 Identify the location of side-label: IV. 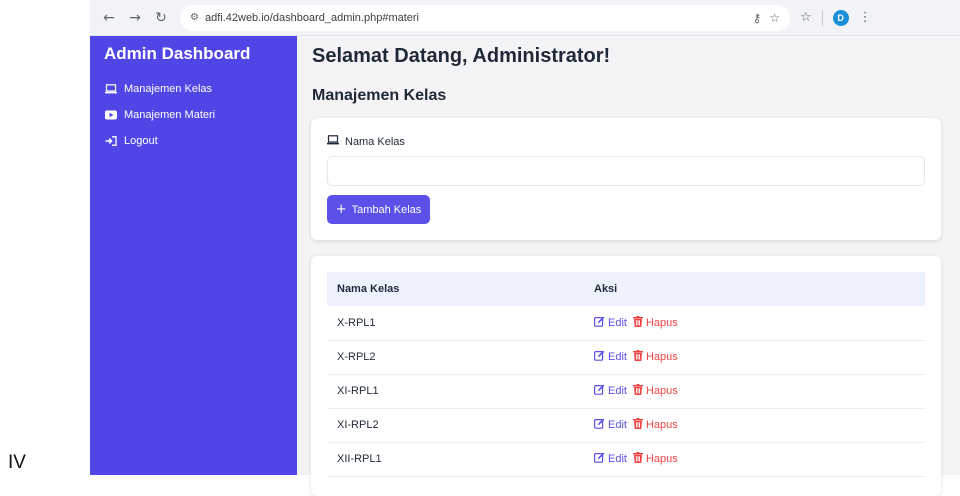
(17, 462).